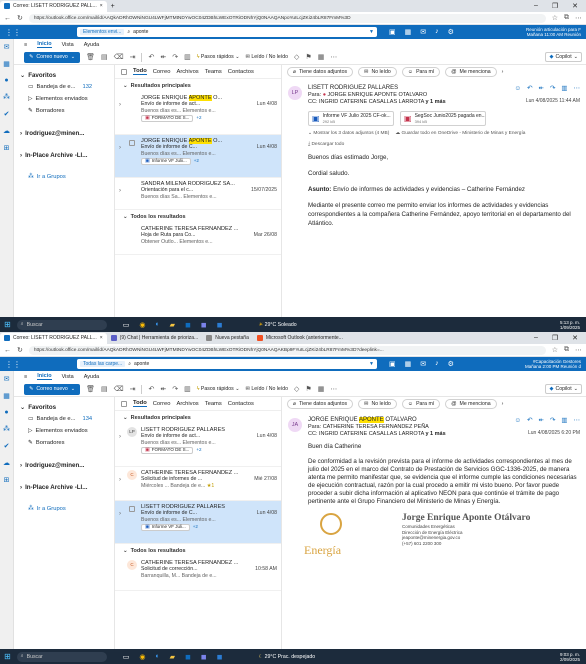 The height and width of the screenshot is (664, 586). I want to click on reply-all-icon: ↞, so click(163, 389).